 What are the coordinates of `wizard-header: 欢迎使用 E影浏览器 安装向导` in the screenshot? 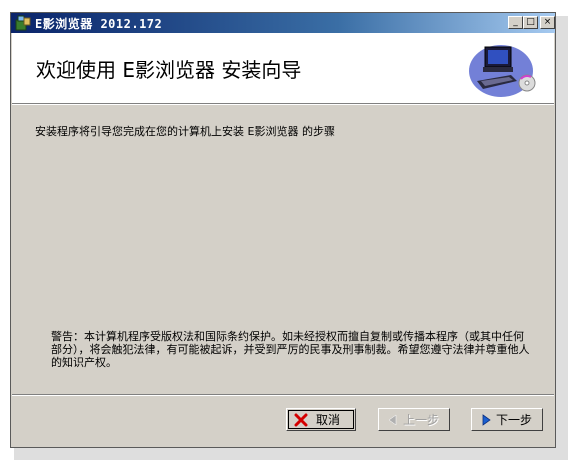 It's located at (283, 68).